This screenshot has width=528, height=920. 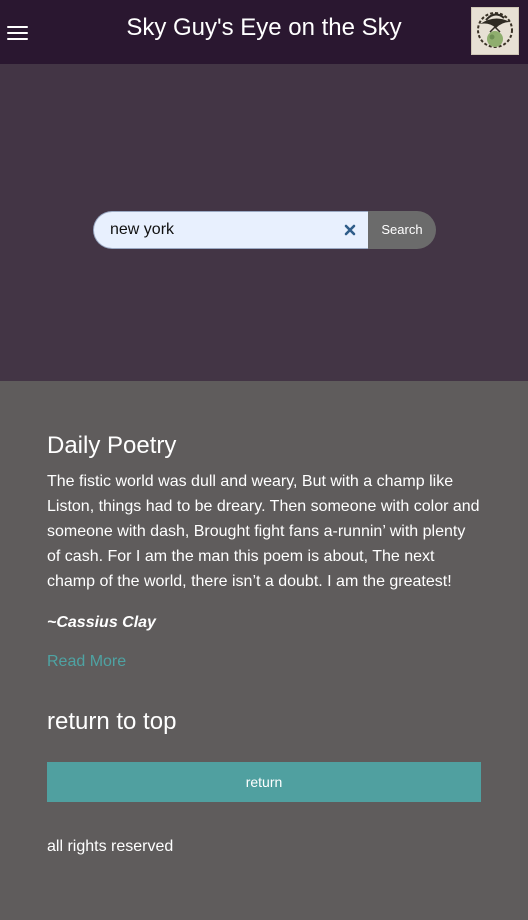 I want to click on bird-logo-icon, so click(x=495, y=30).